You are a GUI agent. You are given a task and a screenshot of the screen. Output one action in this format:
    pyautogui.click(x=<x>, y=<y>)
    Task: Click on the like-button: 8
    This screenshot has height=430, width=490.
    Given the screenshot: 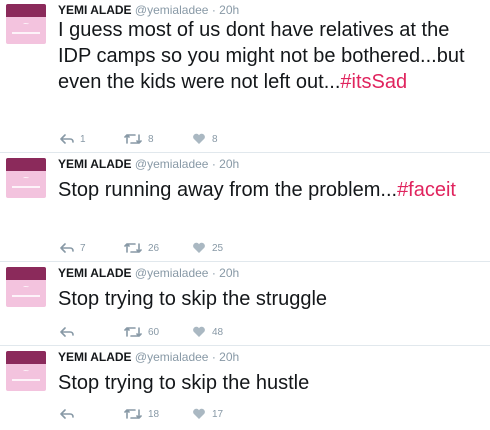 What is the action you would take?
    pyautogui.click(x=205, y=139)
    